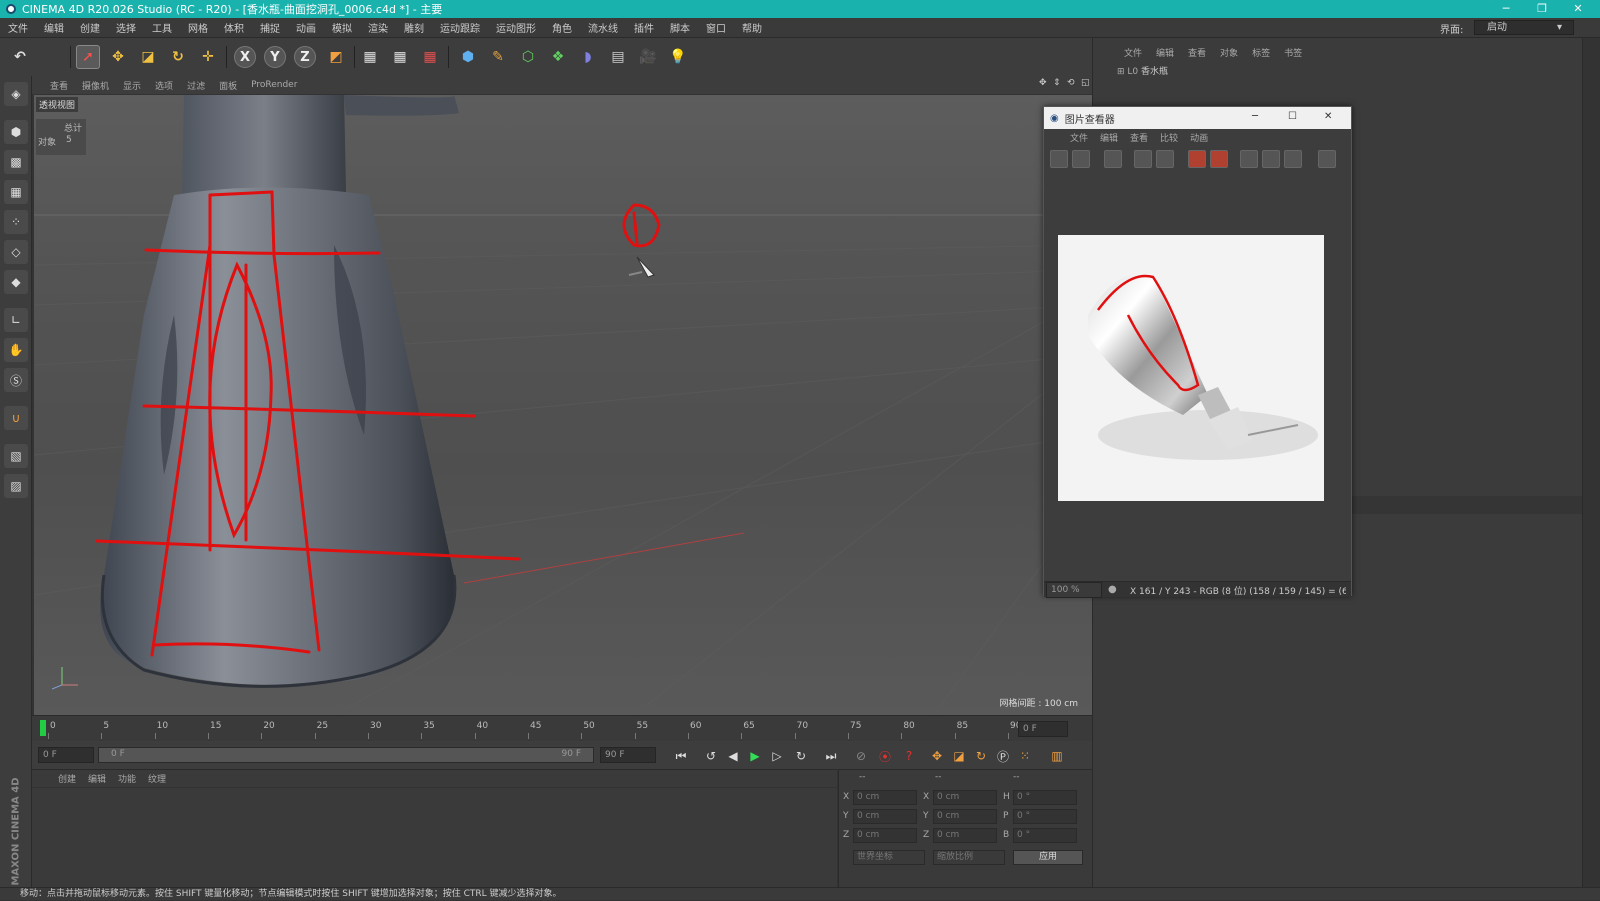  I want to click on play-button: ▶, so click(755, 756).